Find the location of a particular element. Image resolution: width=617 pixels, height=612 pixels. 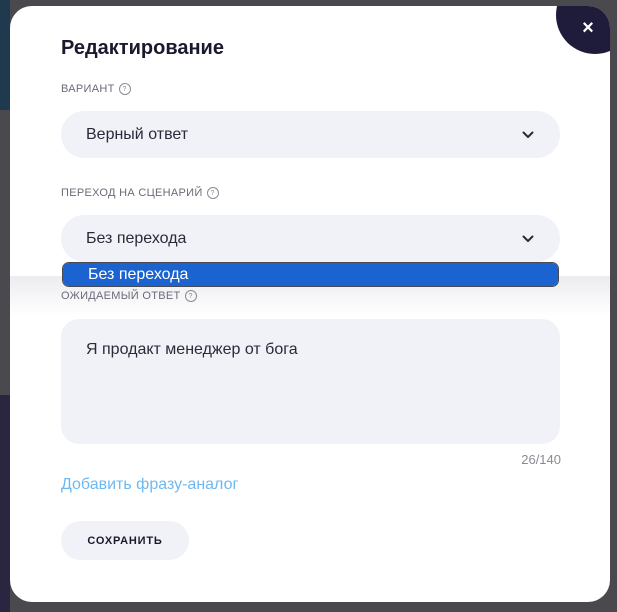

dropdown-option-no-transition: Без перехода is located at coordinates (310, 274).